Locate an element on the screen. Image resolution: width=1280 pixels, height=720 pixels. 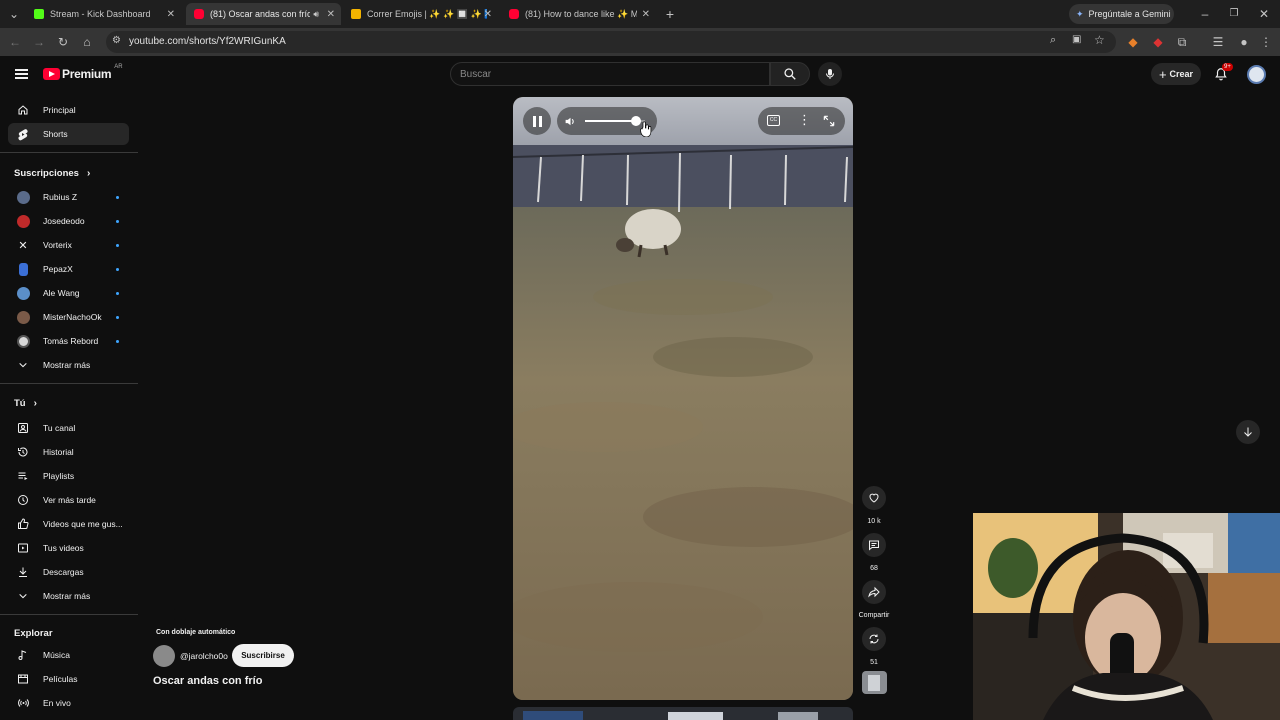
fullscreen-icon is located at coordinates (829, 121).